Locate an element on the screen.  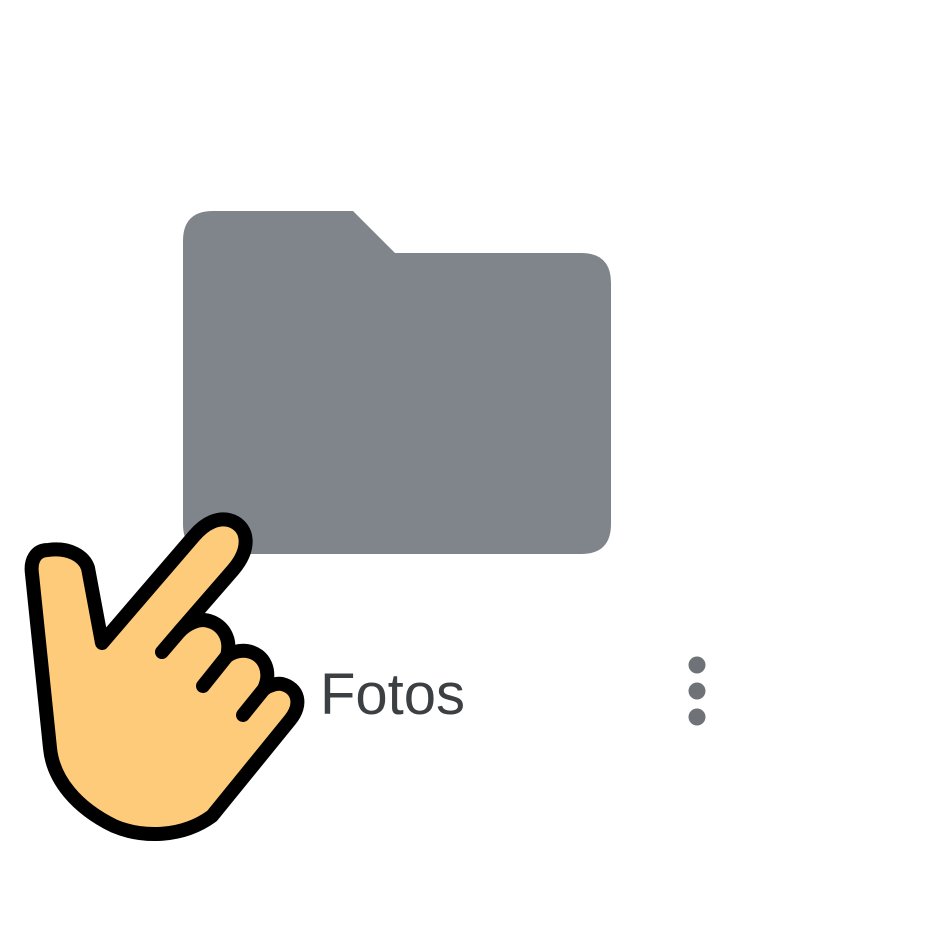
more-vert-icon is located at coordinates (697, 691).